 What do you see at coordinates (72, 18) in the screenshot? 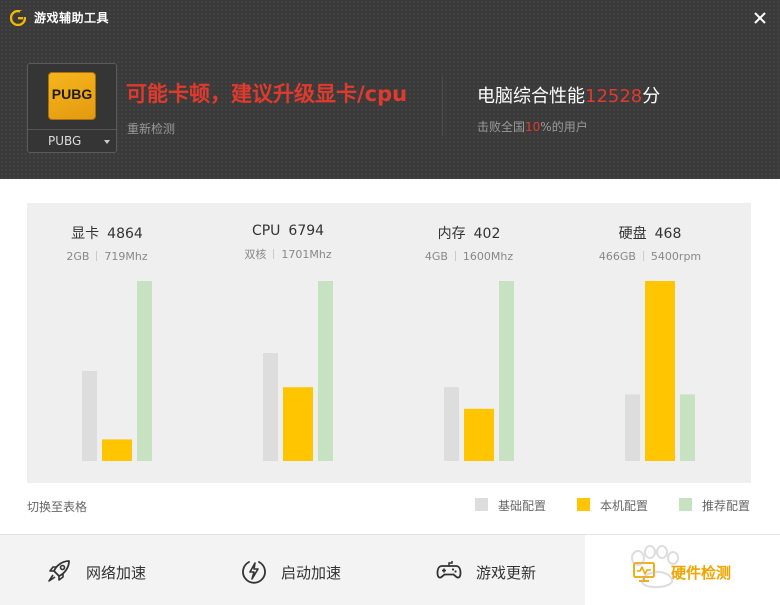
I see `app-title: 游戏辅助工具` at bounding box center [72, 18].